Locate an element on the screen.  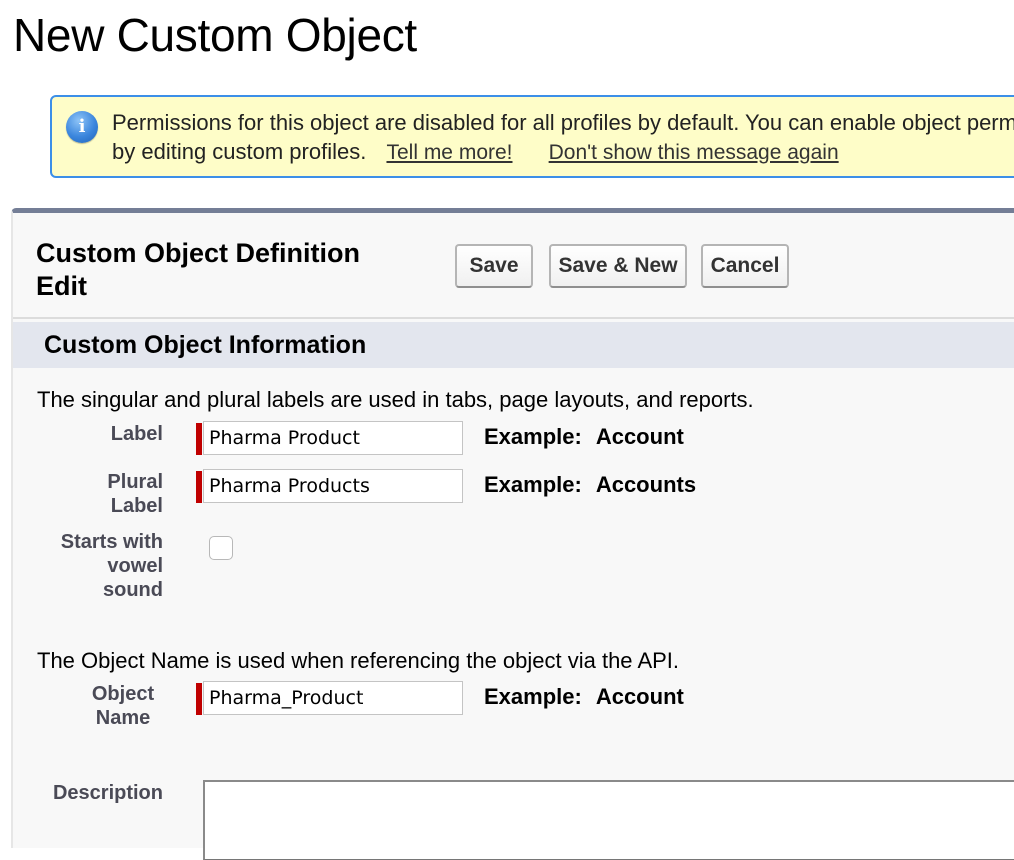
panel-title: Custom Object Definition Edit is located at coordinates (198, 269).